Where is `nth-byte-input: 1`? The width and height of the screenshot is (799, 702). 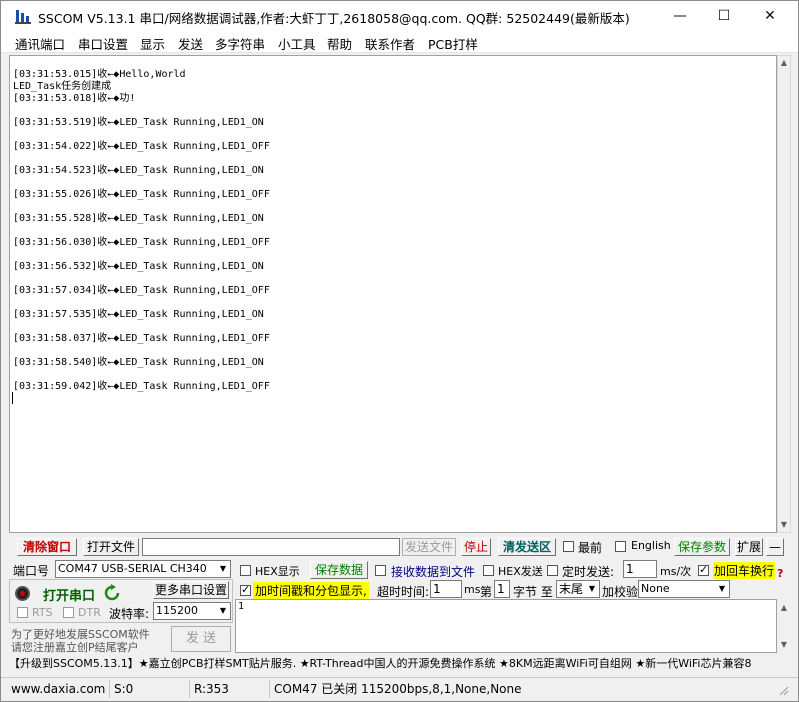 nth-byte-input: 1 is located at coordinates (502, 589).